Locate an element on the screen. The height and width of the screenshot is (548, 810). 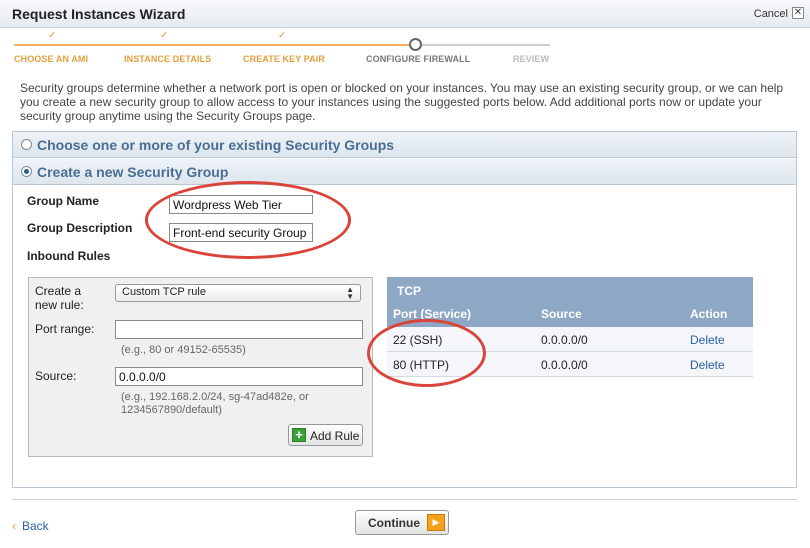
add-rule-button: + Add Rule is located at coordinates (325, 435).